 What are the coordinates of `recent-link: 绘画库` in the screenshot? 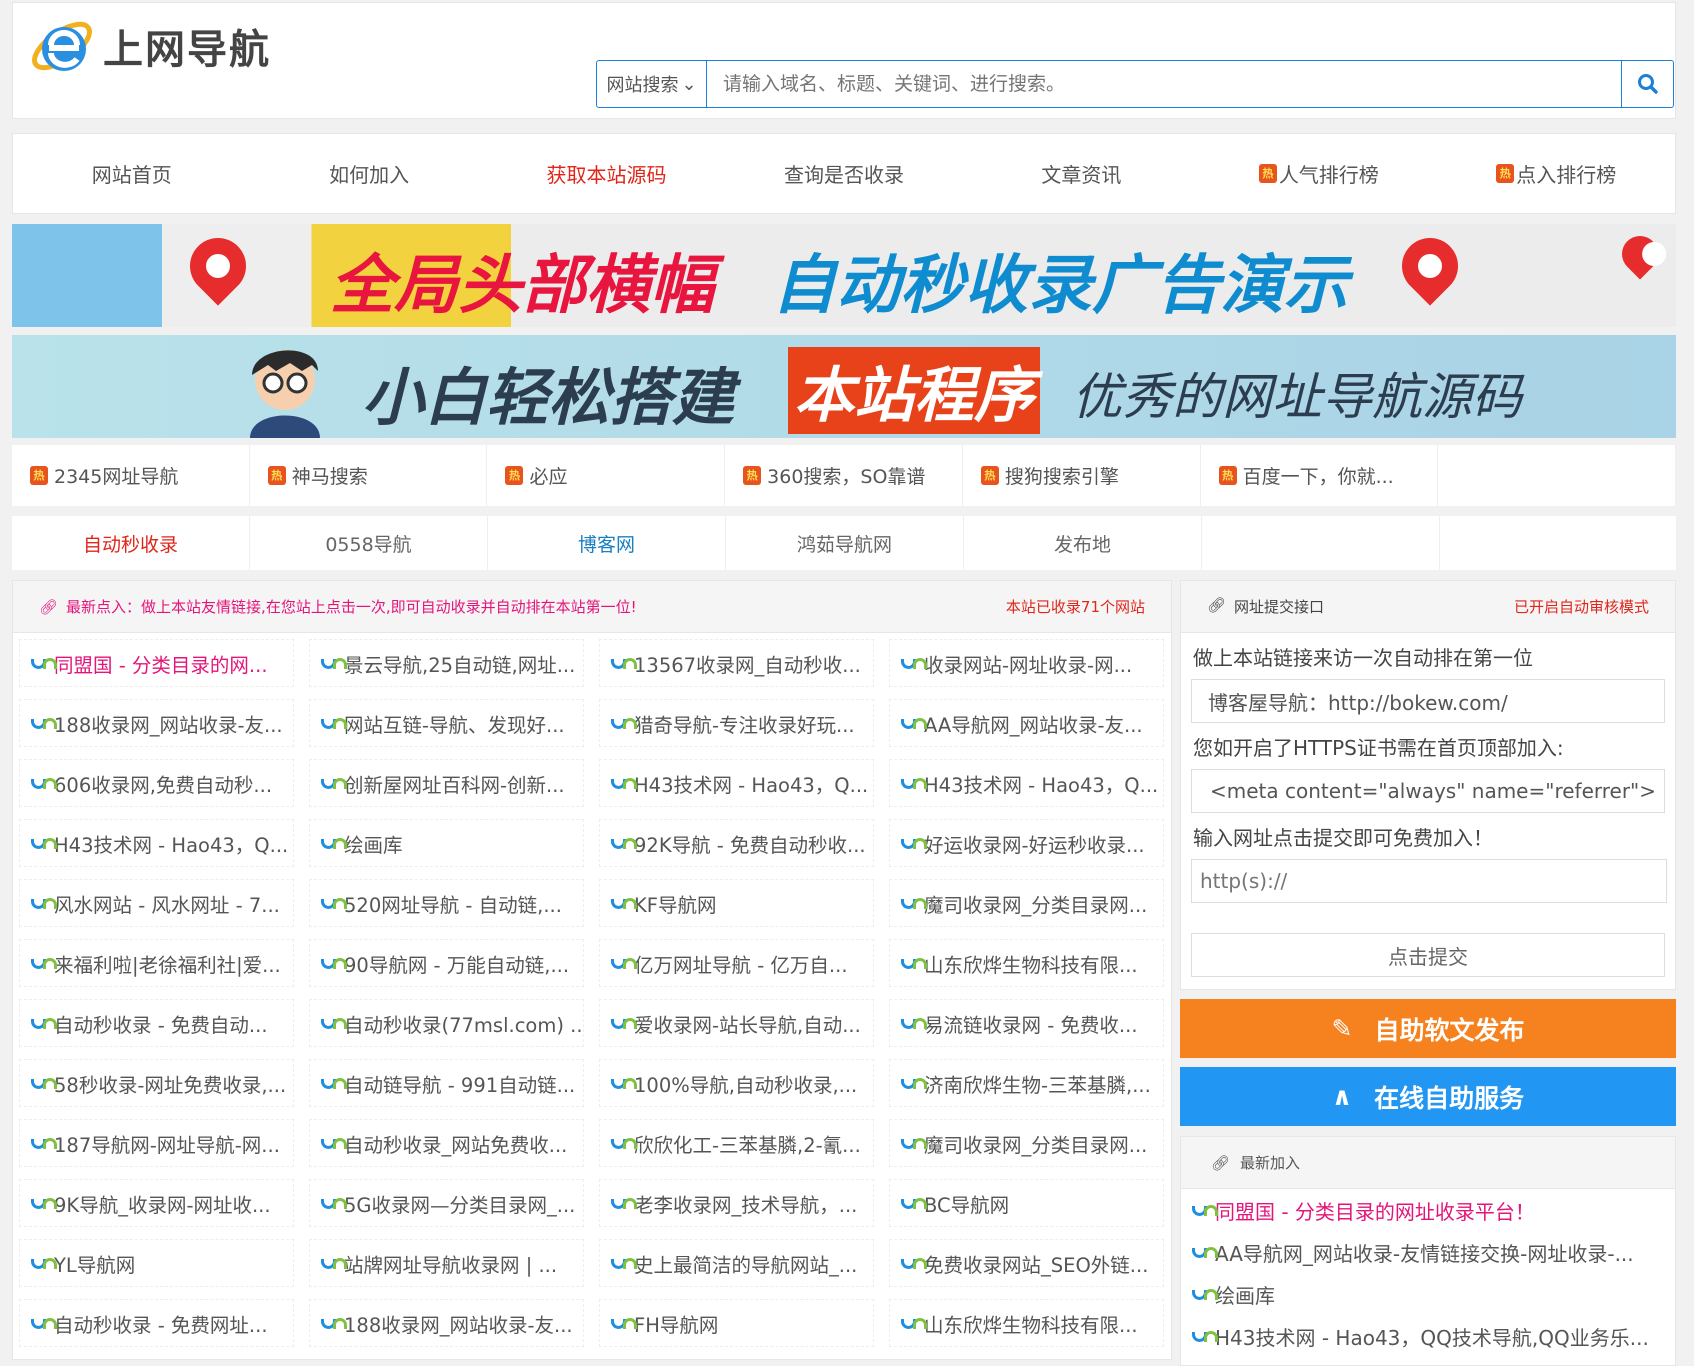 It's located at (1428, 1294).